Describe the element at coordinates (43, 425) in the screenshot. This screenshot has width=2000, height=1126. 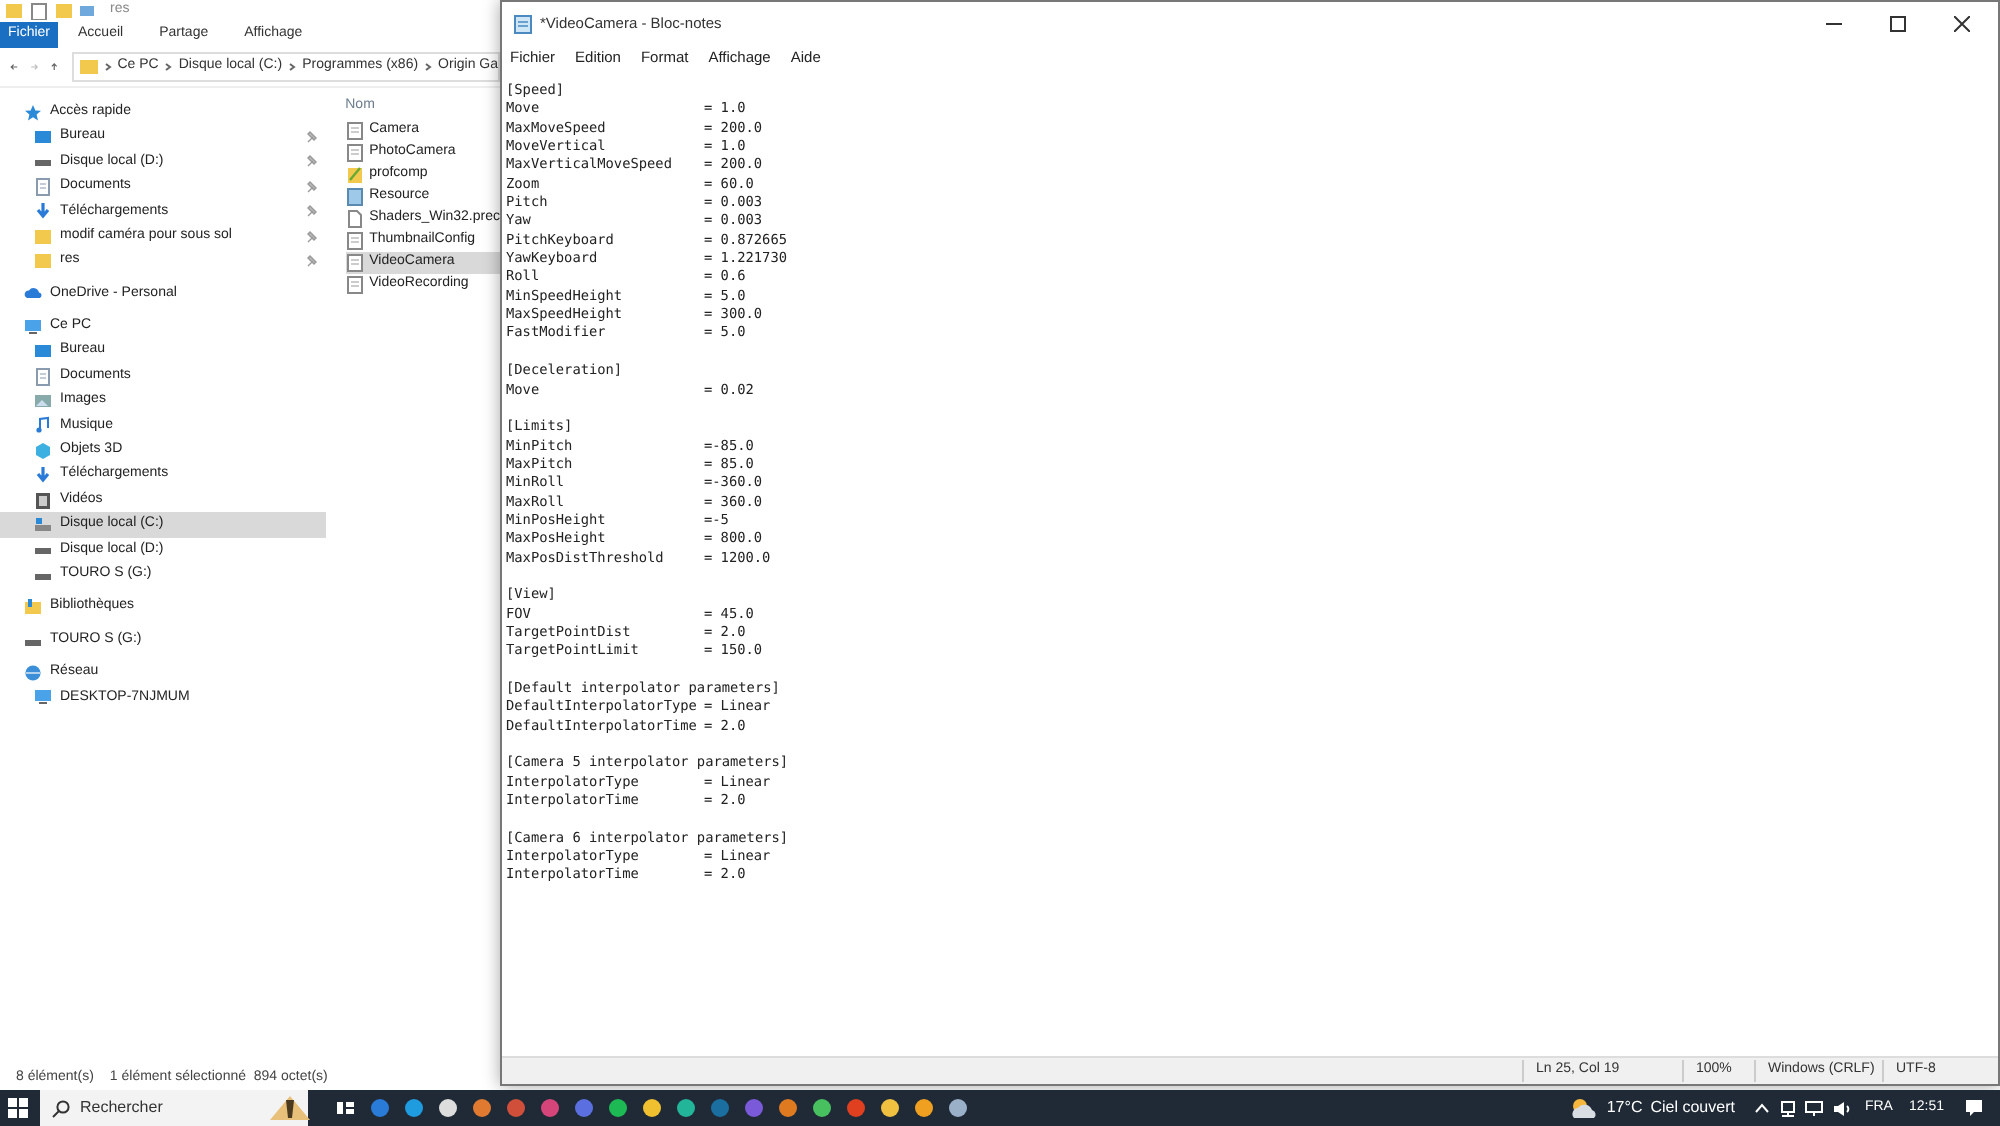
I see `music-note-icon` at that location.